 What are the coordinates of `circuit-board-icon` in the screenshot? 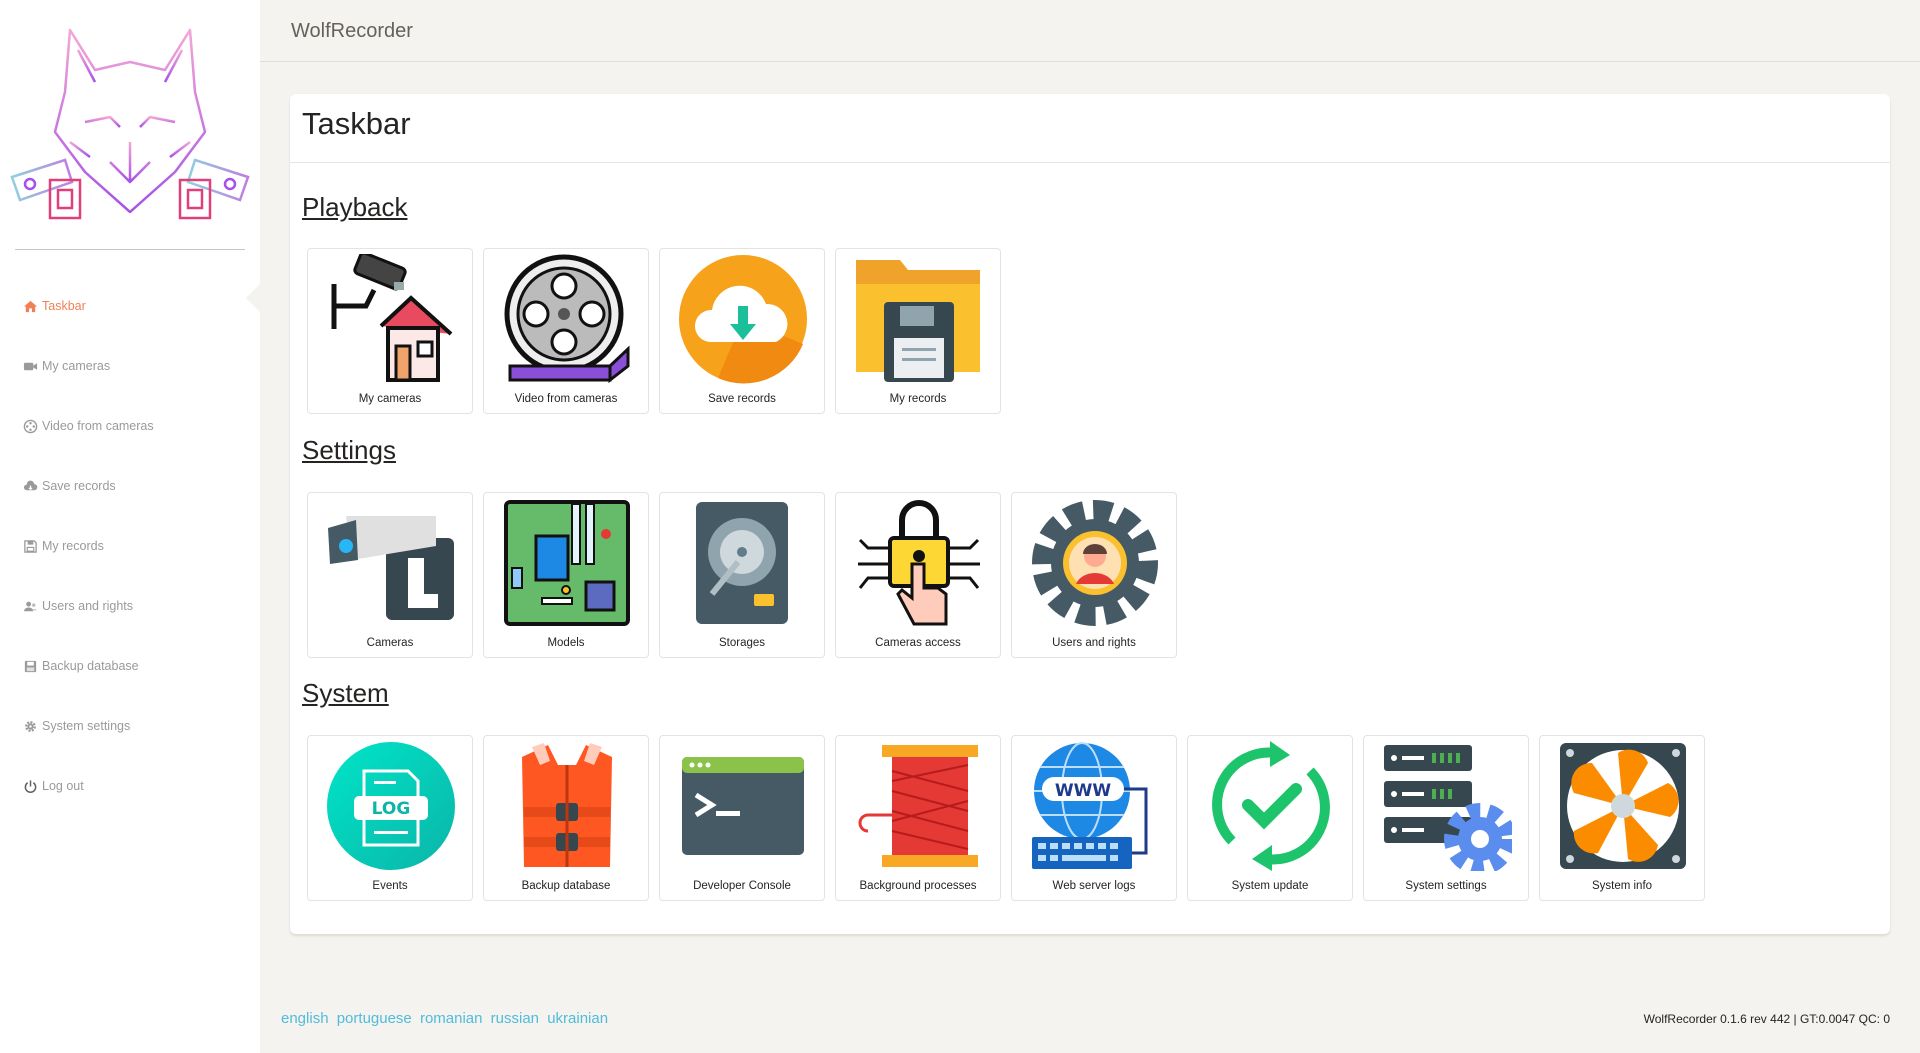 It's located at (567, 563).